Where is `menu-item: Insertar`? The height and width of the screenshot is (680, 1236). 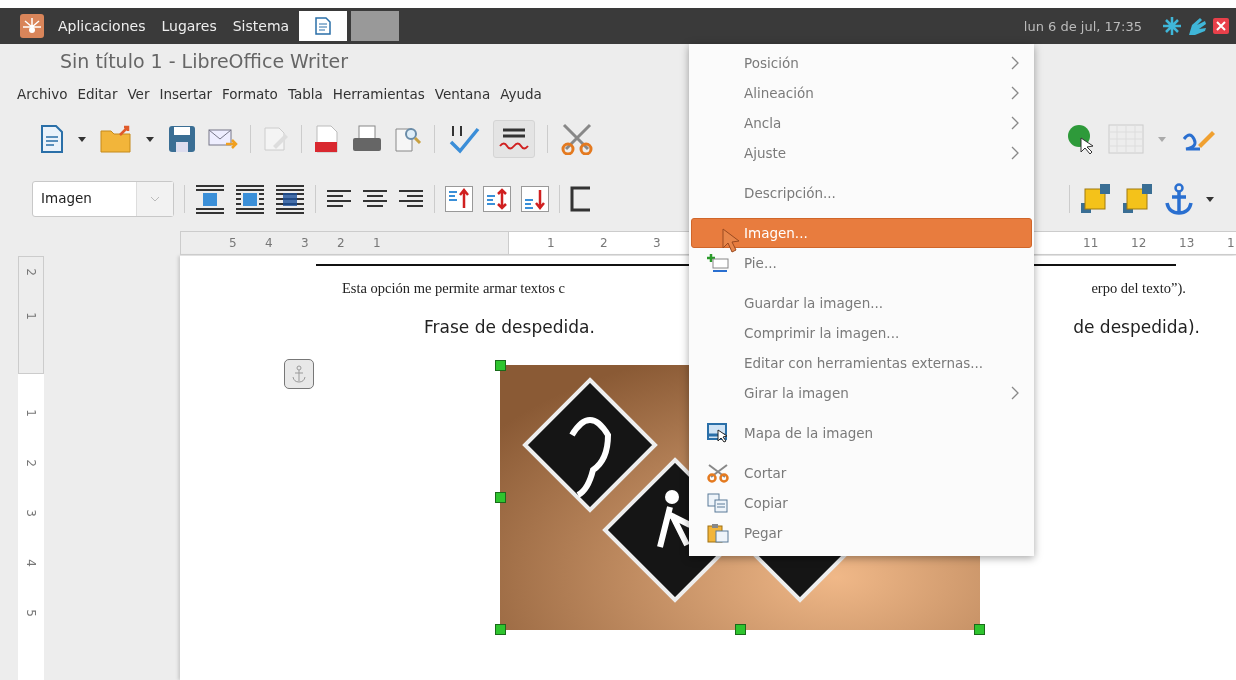
menu-item: Insertar is located at coordinates (186, 94).